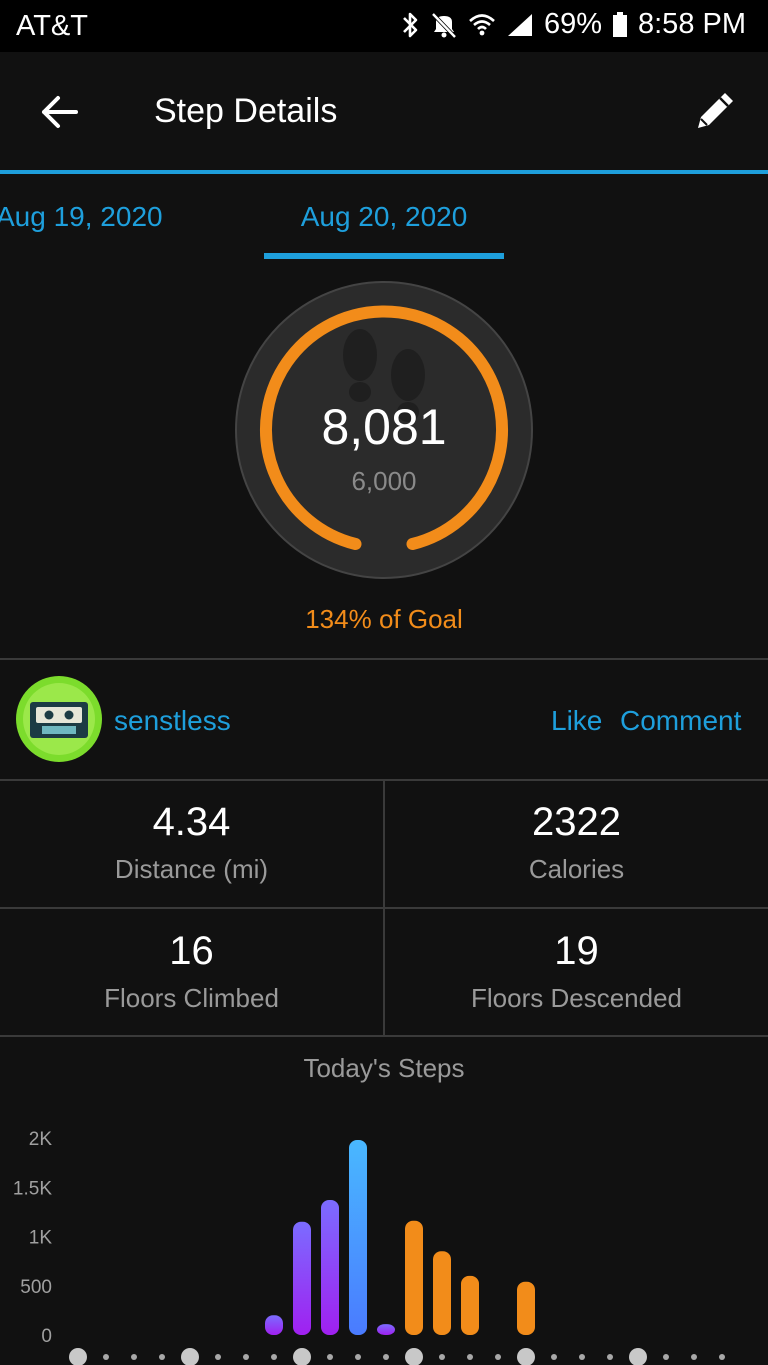  I want to click on stat-value: 2322, so click(576, 822).